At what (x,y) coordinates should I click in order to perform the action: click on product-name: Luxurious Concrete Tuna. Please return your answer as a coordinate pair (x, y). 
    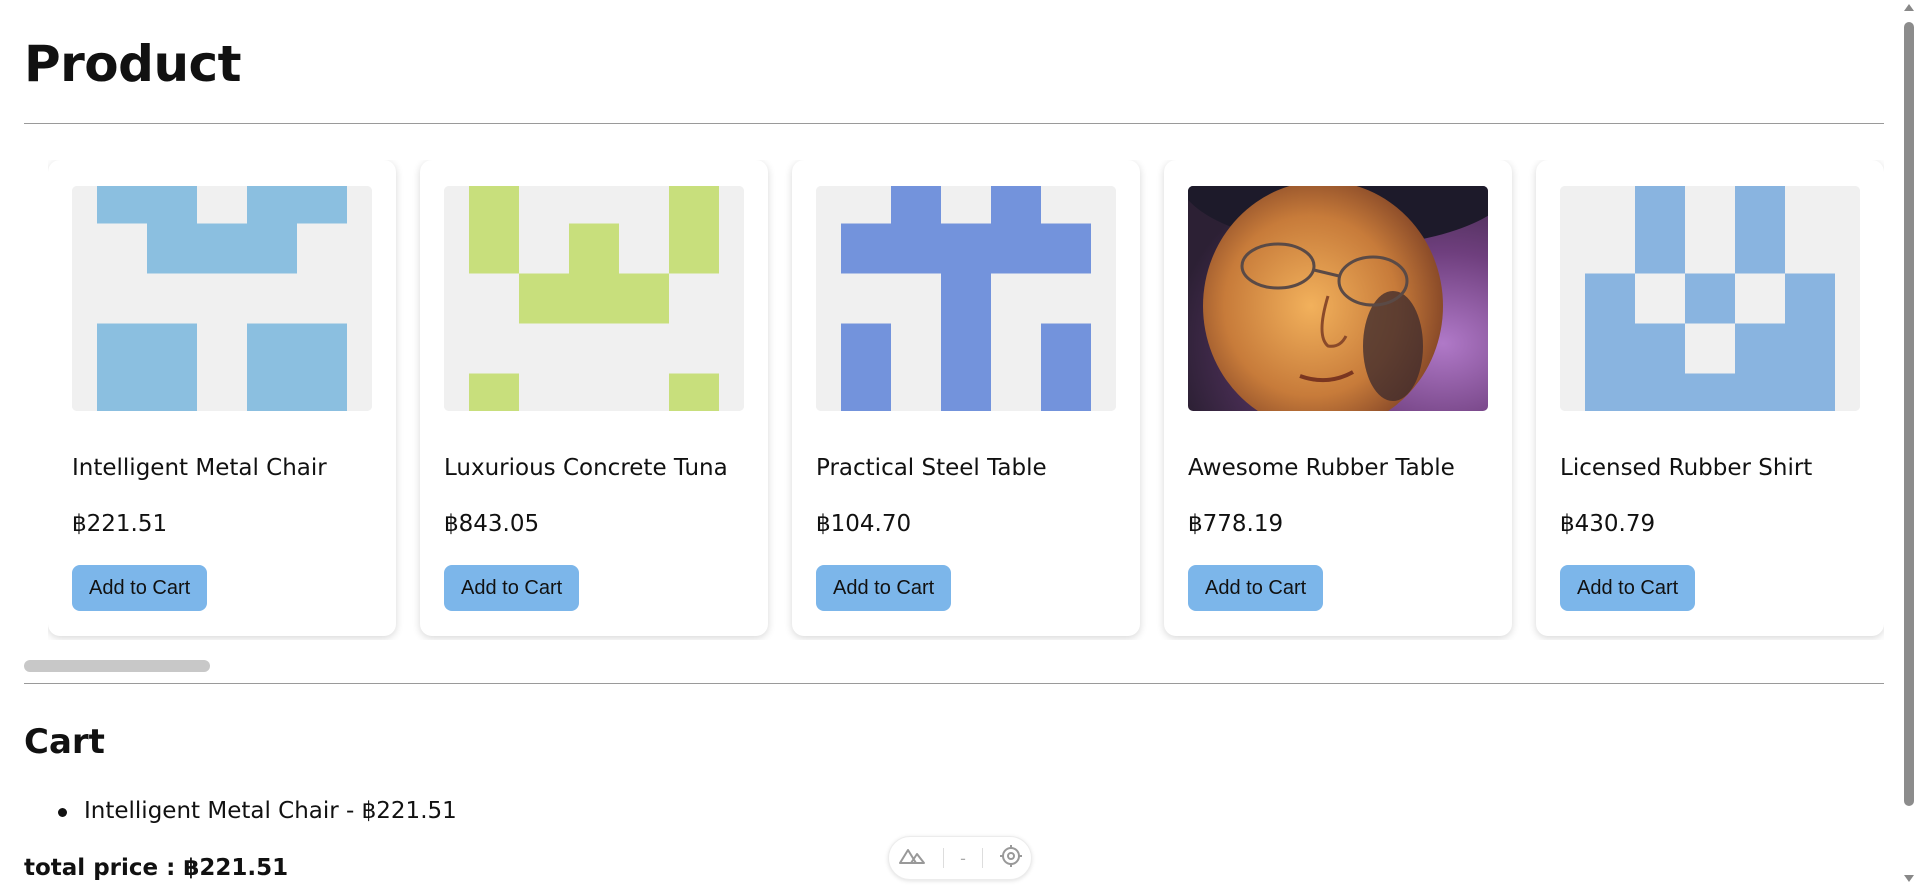
    Looking at the image, I should click on (586, 468).